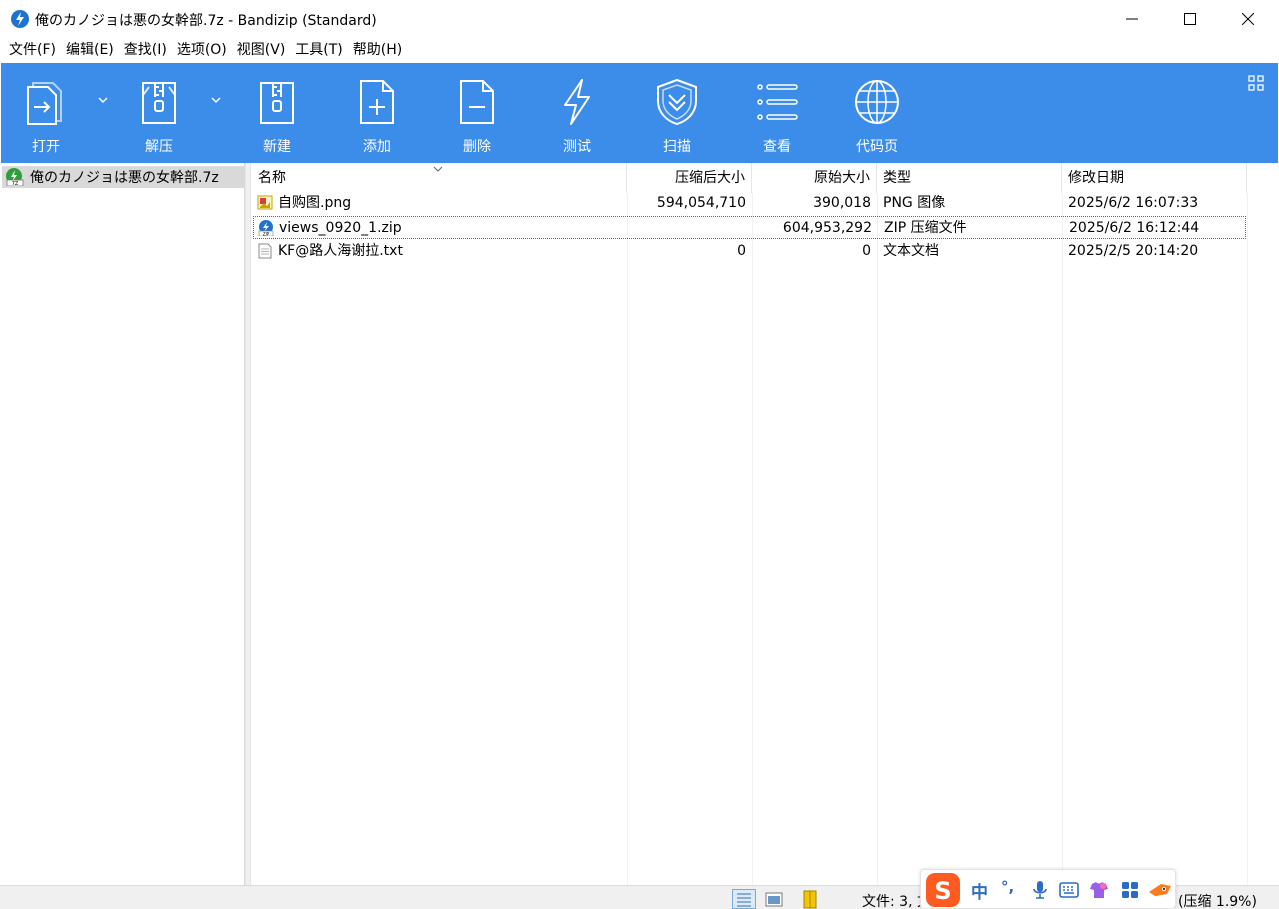 This screenshot has height=909, width=1279. I want to click on open-dropdown-chevron-icon, so click(103, 100).